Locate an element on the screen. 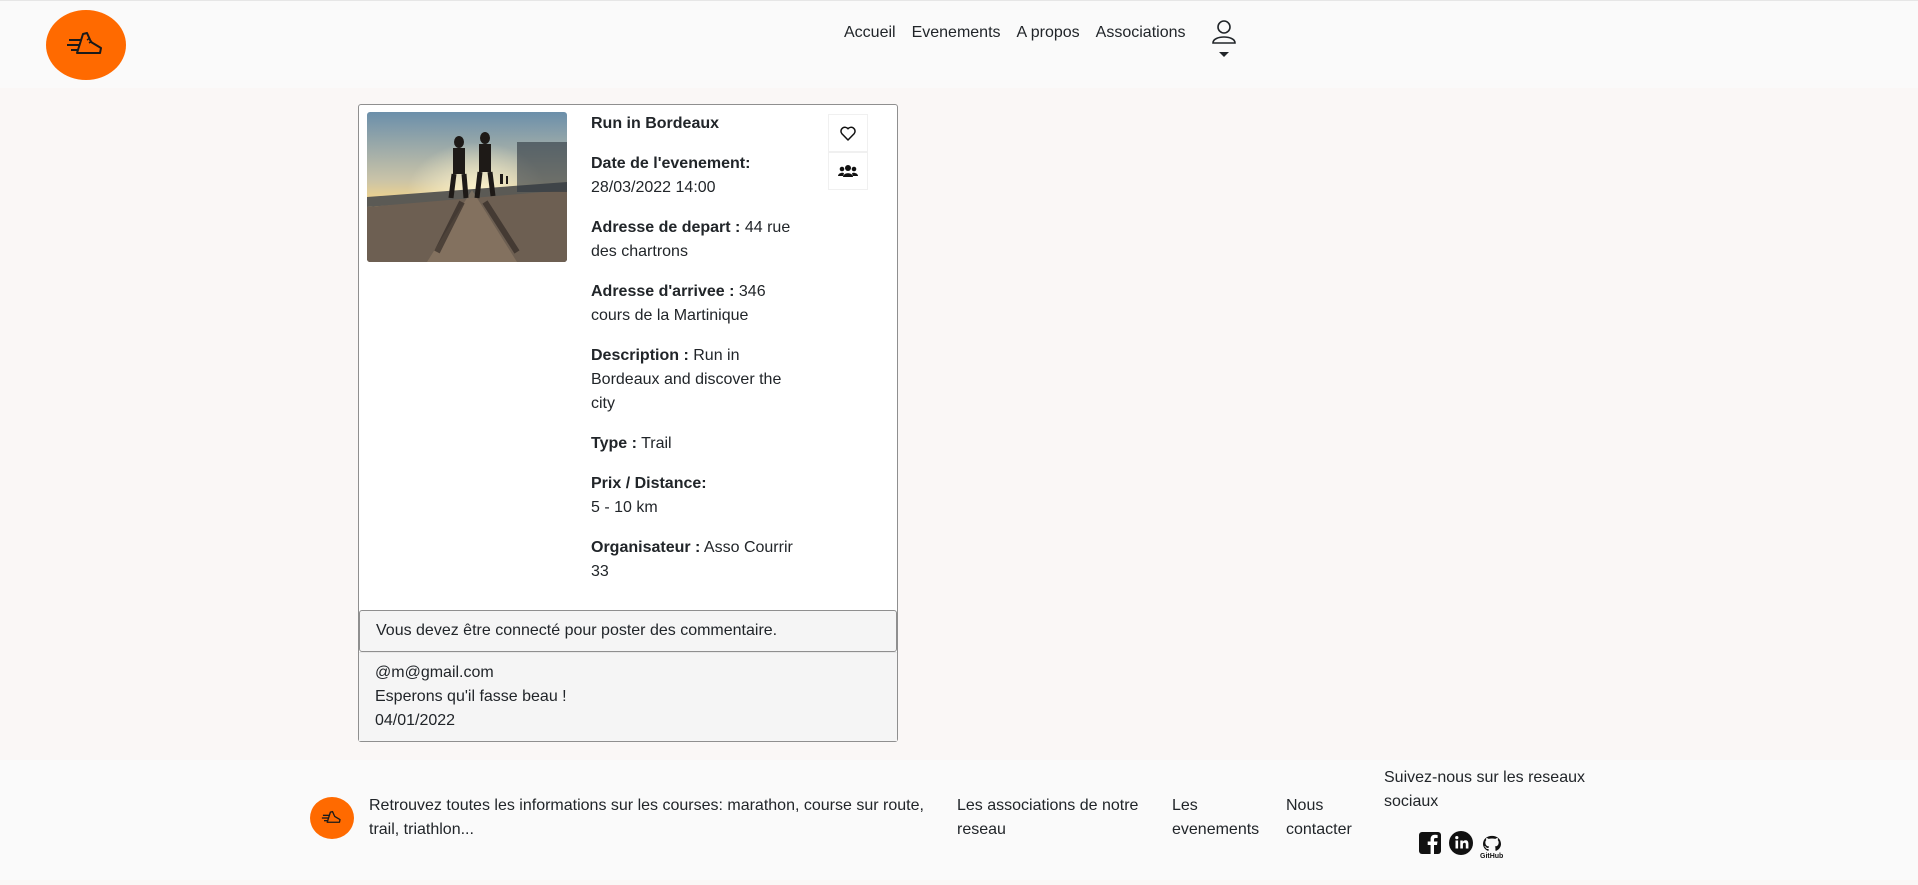  event-date: Date de l'evenement: 28/03/2022 14:00 is located at coordinates (696, 176).